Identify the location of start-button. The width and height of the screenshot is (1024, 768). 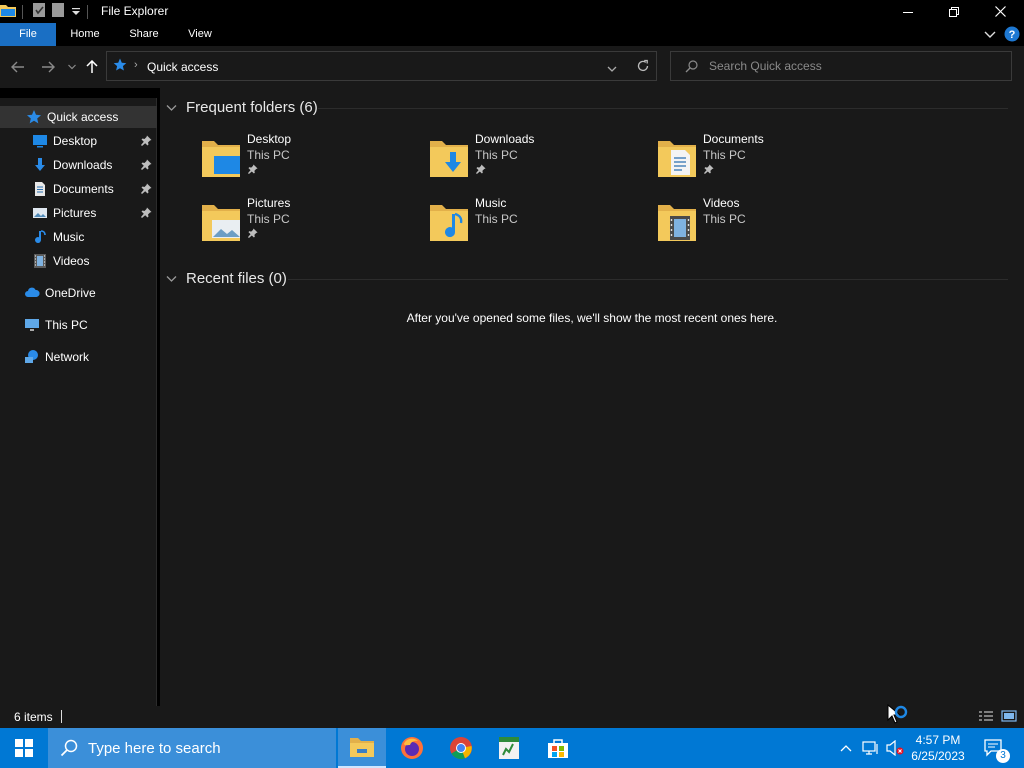
(24, 748).